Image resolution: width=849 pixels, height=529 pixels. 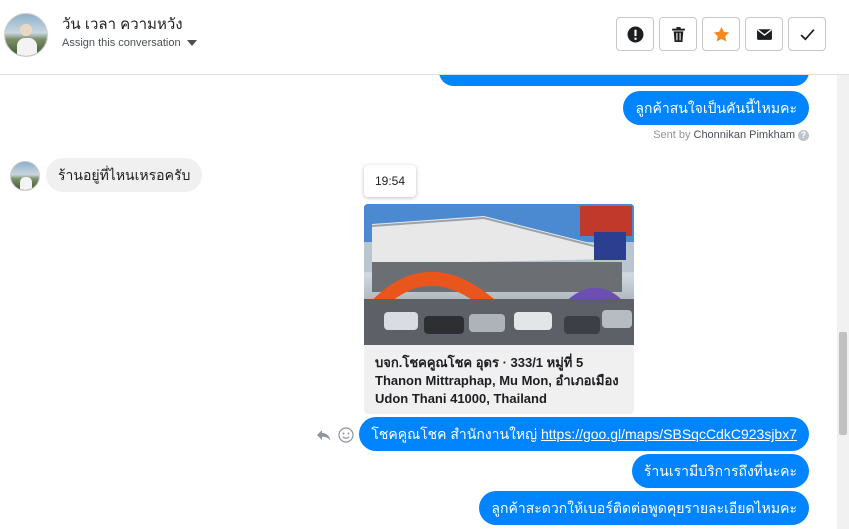 I want to click on delete-button, so click(x=678, y=34).